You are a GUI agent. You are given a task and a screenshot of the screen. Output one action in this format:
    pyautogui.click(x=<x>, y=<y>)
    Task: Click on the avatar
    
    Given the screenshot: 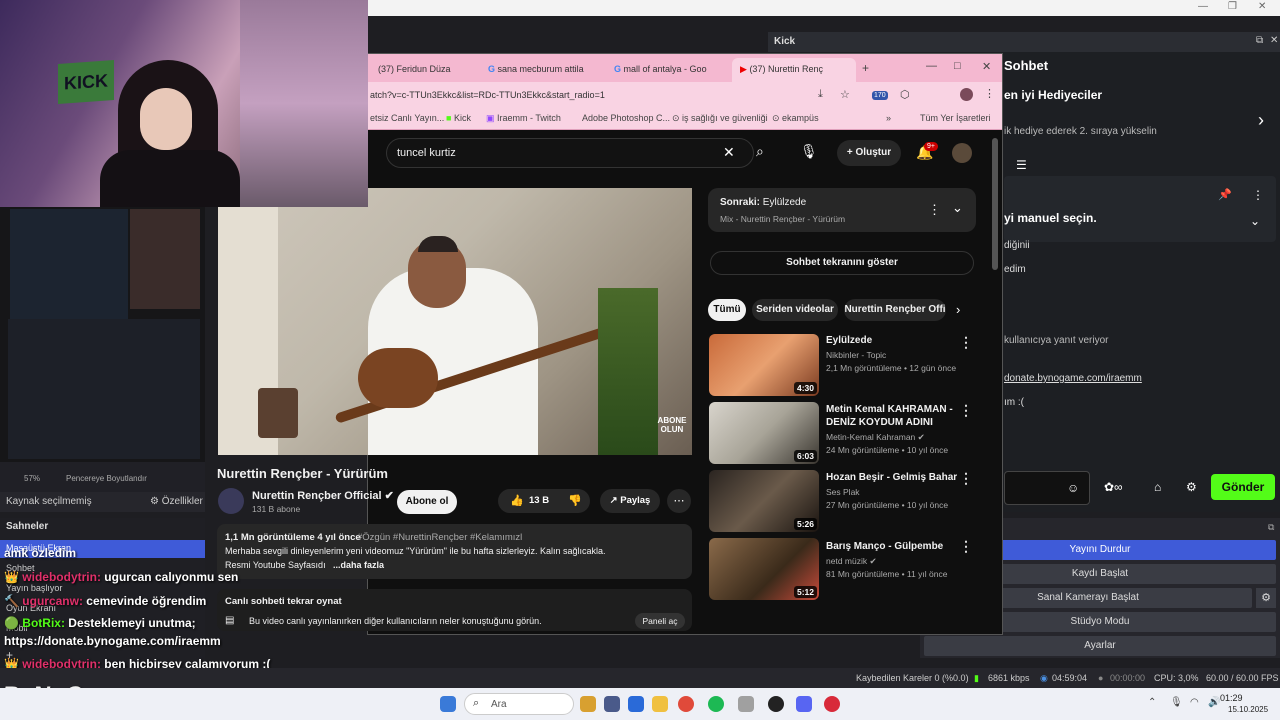 What is the action you would take?
    pyautogui.click(x=962, y=153)
    